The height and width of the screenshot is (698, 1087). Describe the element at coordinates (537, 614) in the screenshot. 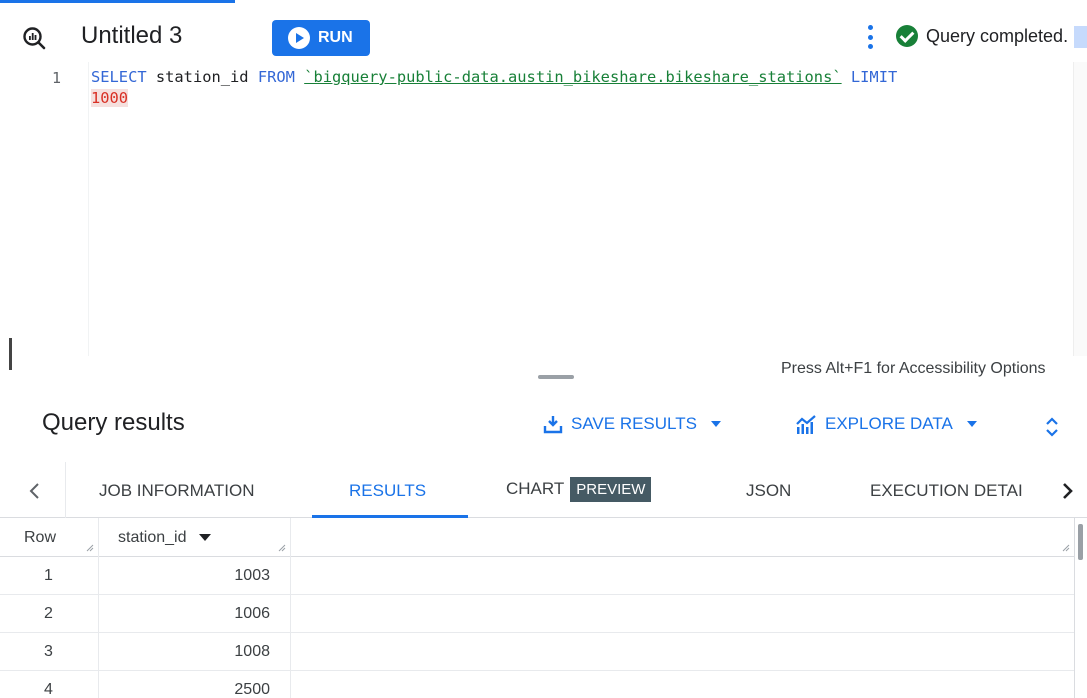

I see `table-row: 2 1006` at that location.